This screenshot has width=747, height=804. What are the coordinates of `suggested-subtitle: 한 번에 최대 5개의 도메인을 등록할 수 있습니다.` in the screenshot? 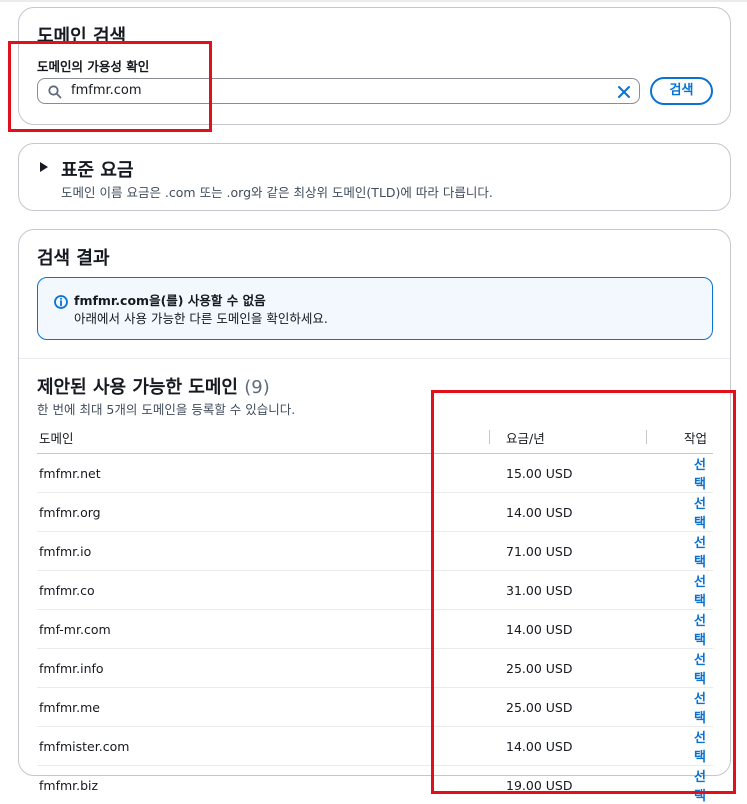 It's located at (166, 408).